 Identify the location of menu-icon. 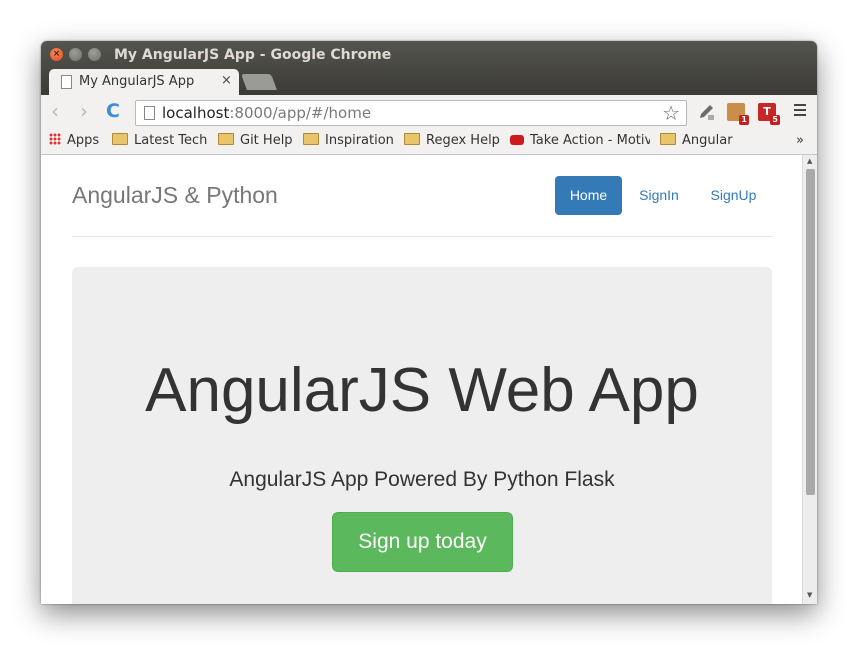
(800, 111).